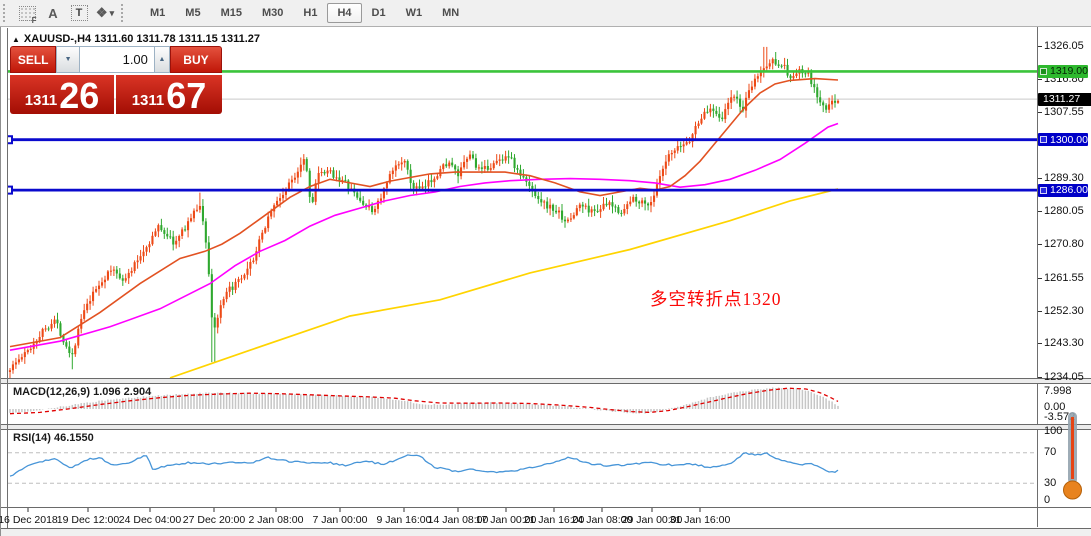 The height and width of the screenshot is (536, 1091). Describe the element at coordinates (148, 100) in the screenshot. I see `buy-price-main: 1311` at that location.